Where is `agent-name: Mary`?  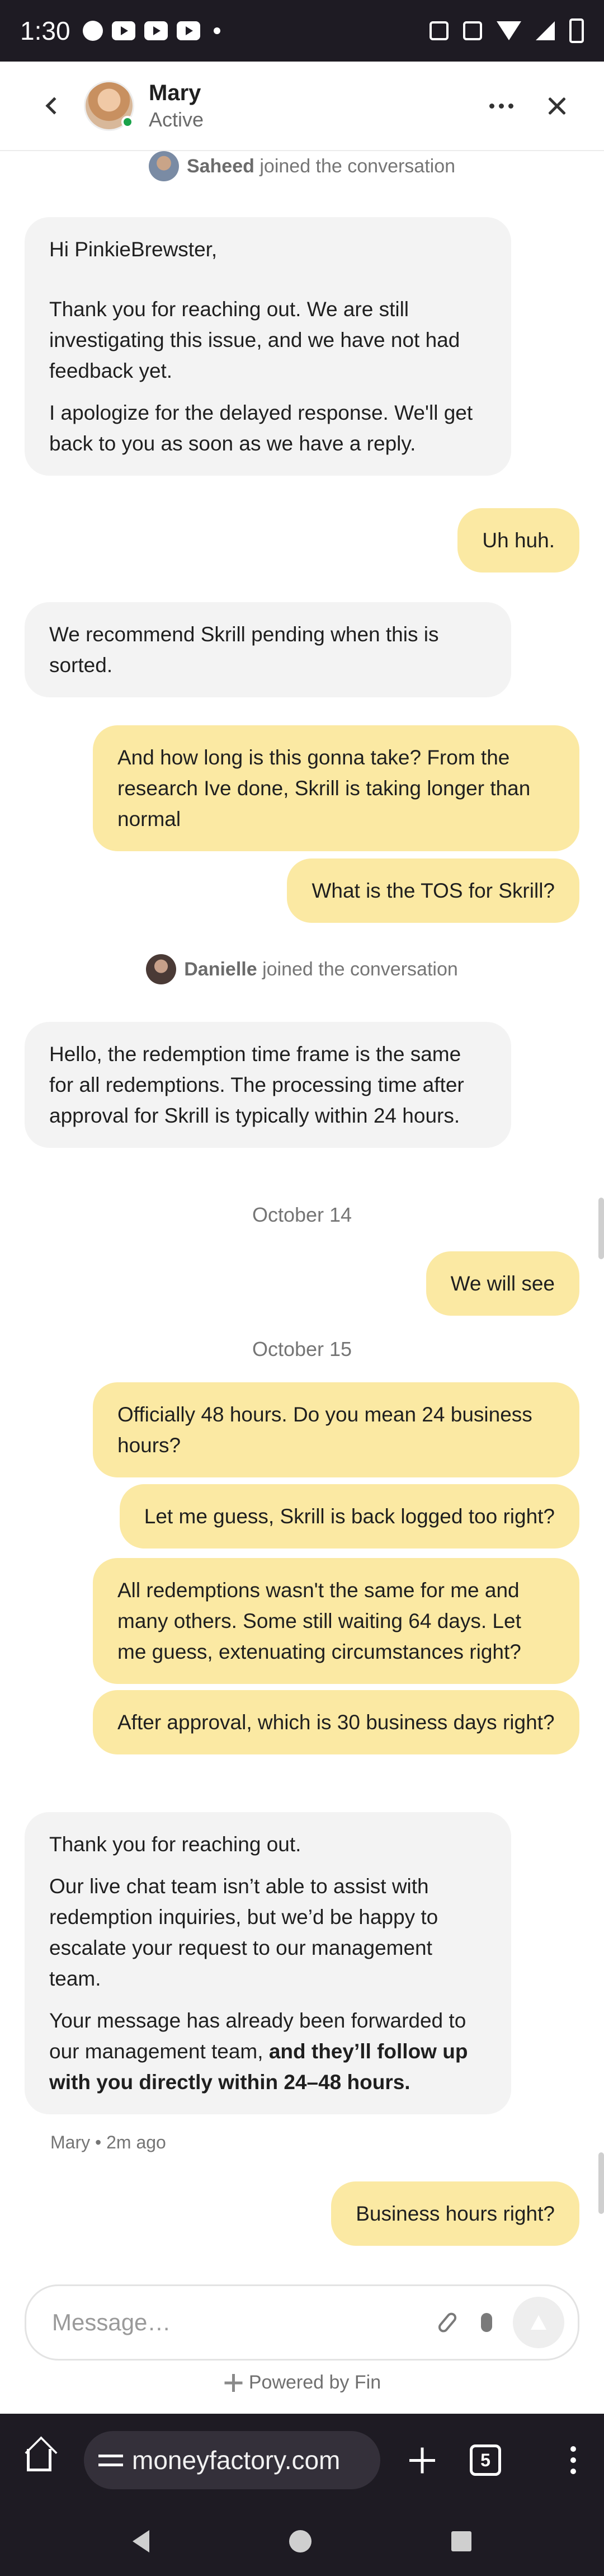 agent-name: Mary is located at coordinates (175, 92).